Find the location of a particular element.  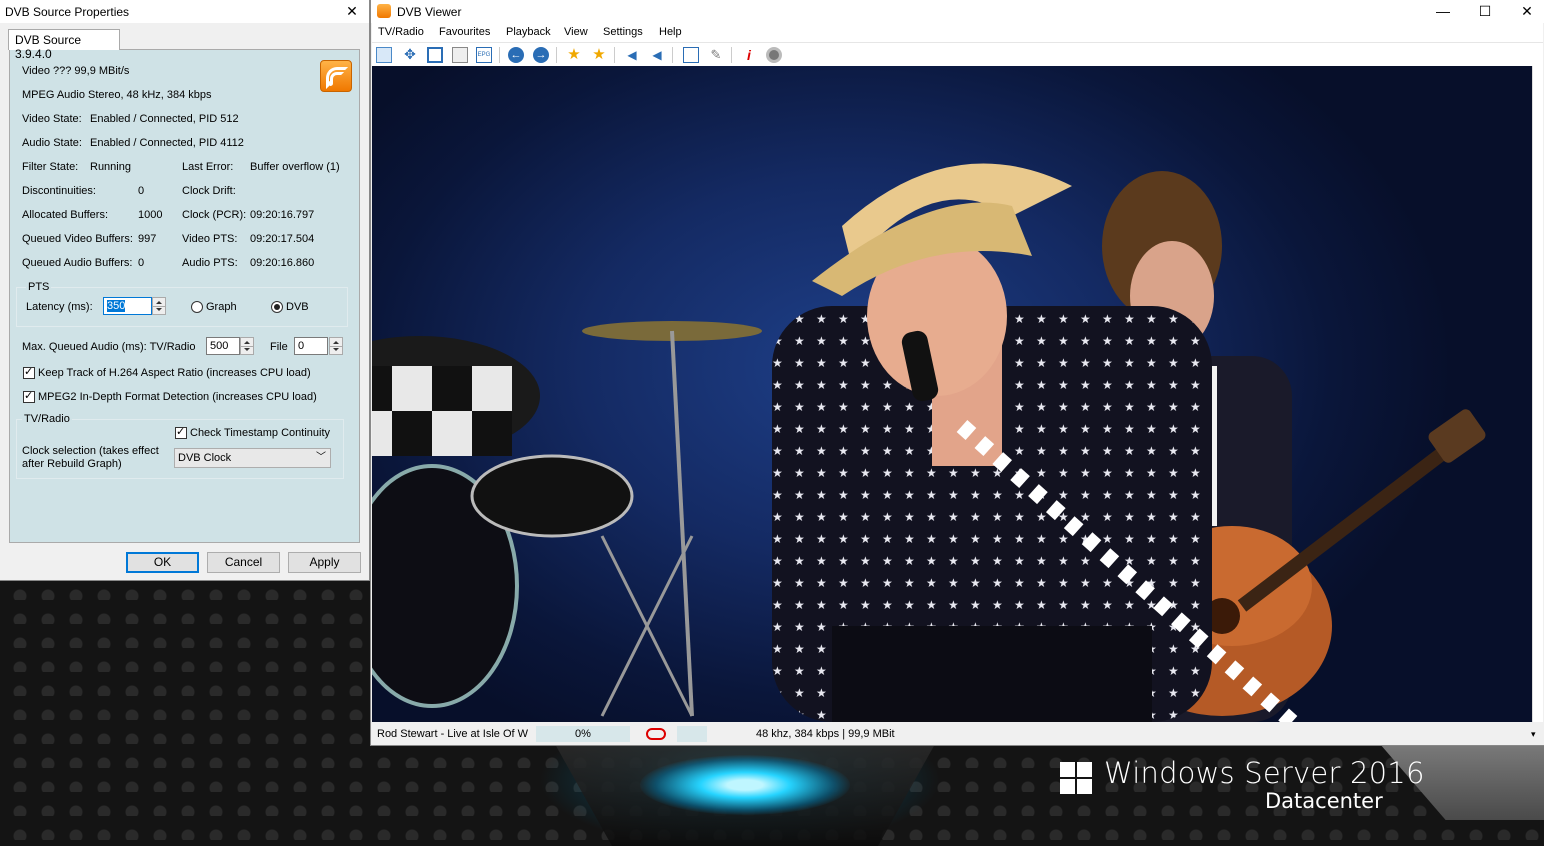

status-record-icon is located at coordinates (656, 734).